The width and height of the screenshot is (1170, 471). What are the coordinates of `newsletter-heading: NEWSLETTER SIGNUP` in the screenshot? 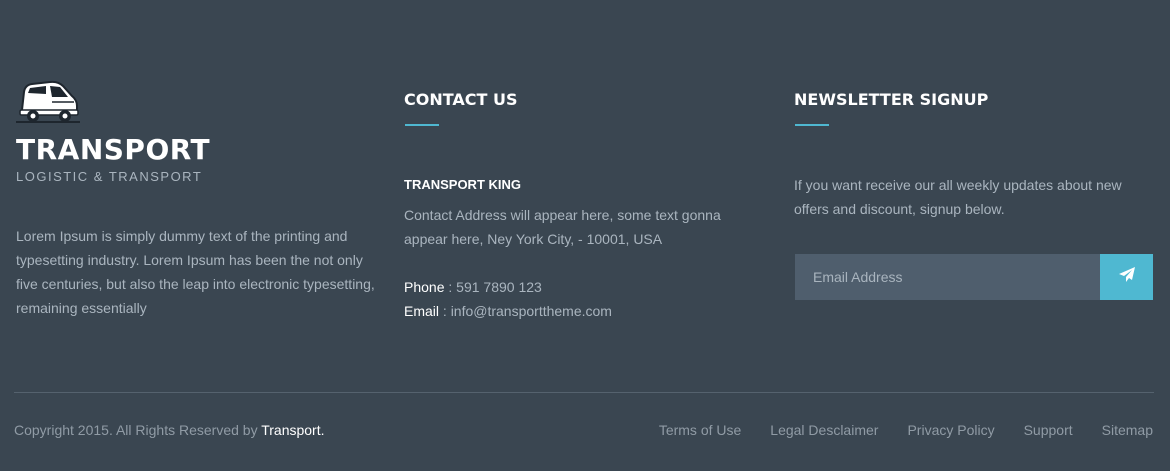 It's located at (891, 99).